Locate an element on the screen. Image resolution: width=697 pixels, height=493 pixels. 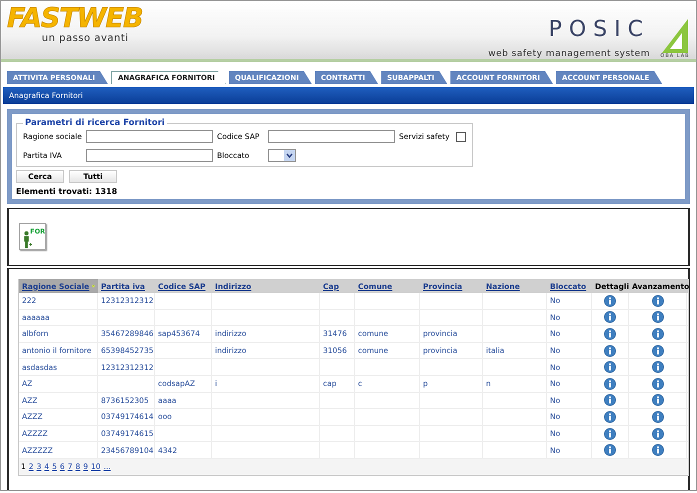
logo: FASTWEB is located at coordinates (75, 19).